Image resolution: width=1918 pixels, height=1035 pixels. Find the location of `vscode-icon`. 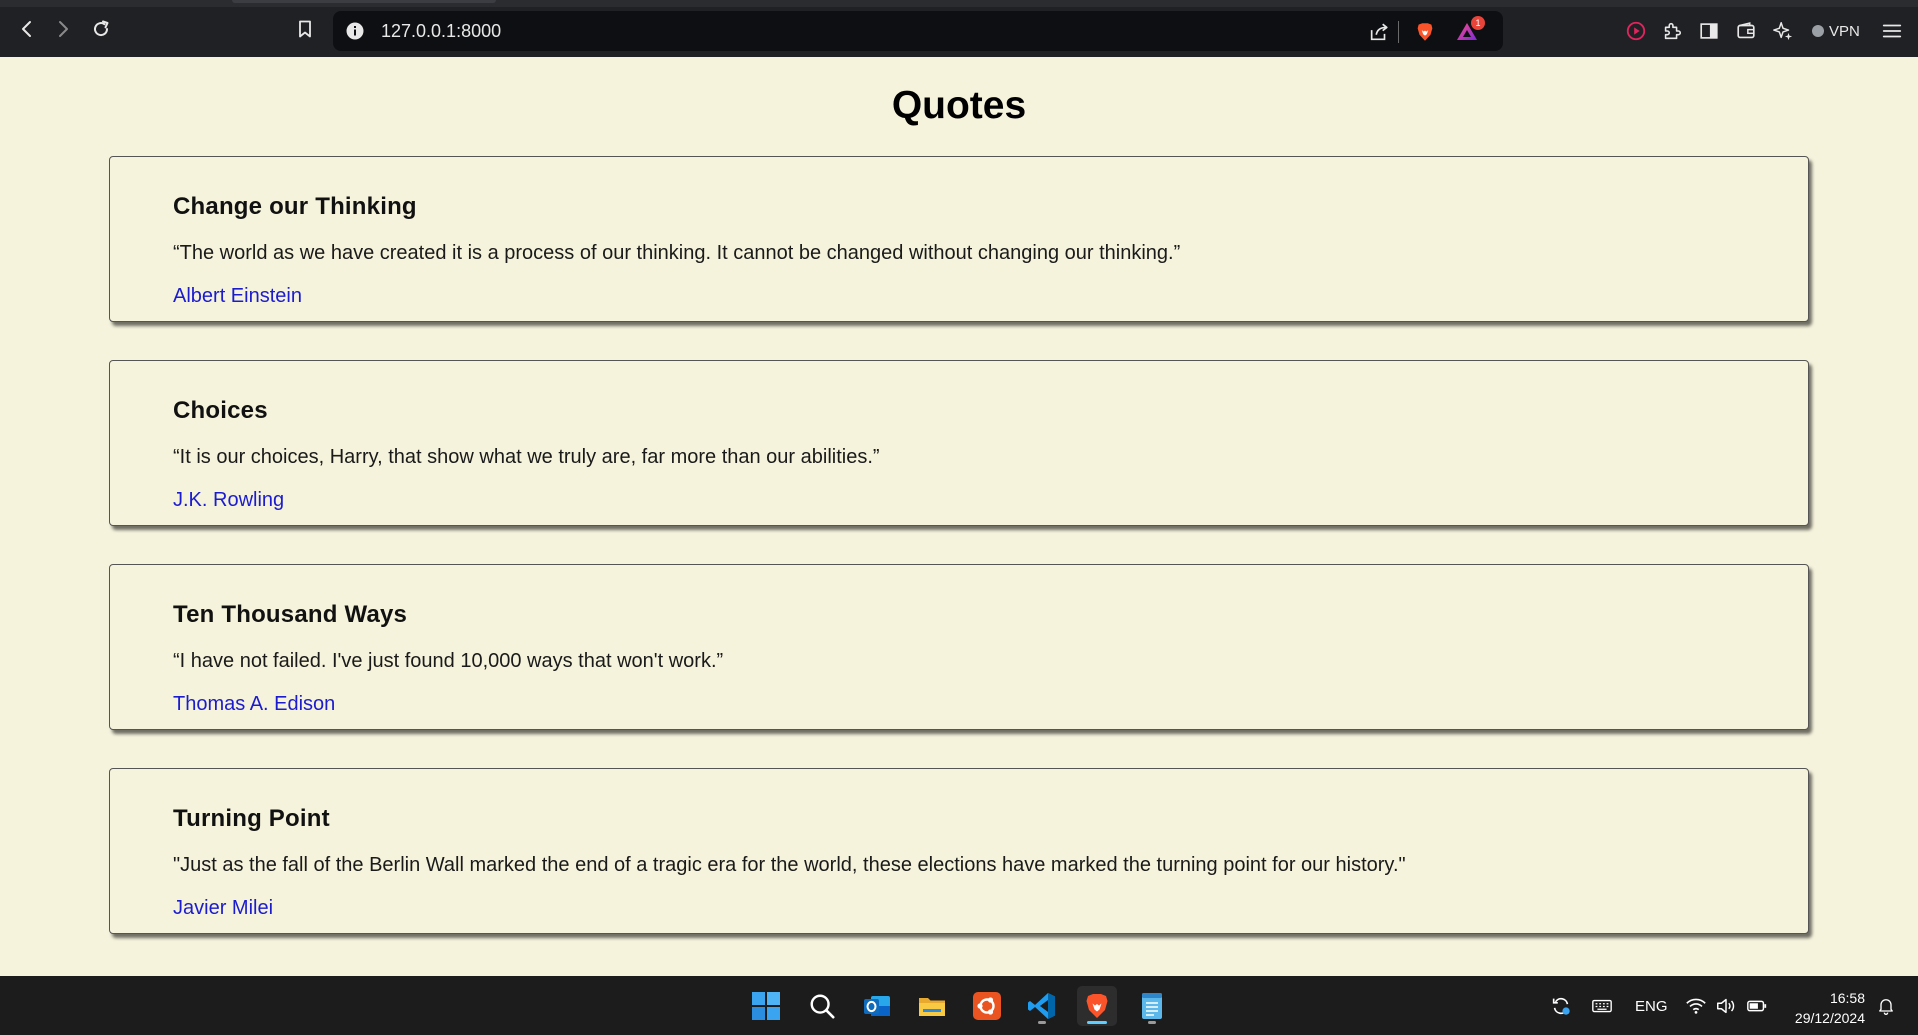

vscode-icon is located at coordinates (1041, 1006).